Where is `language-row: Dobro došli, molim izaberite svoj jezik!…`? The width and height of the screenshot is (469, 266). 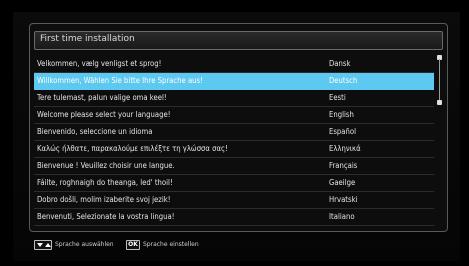
language-row: Dobro došli, molim izaberite svoj jezik!… is located at coordinates (234, 200).